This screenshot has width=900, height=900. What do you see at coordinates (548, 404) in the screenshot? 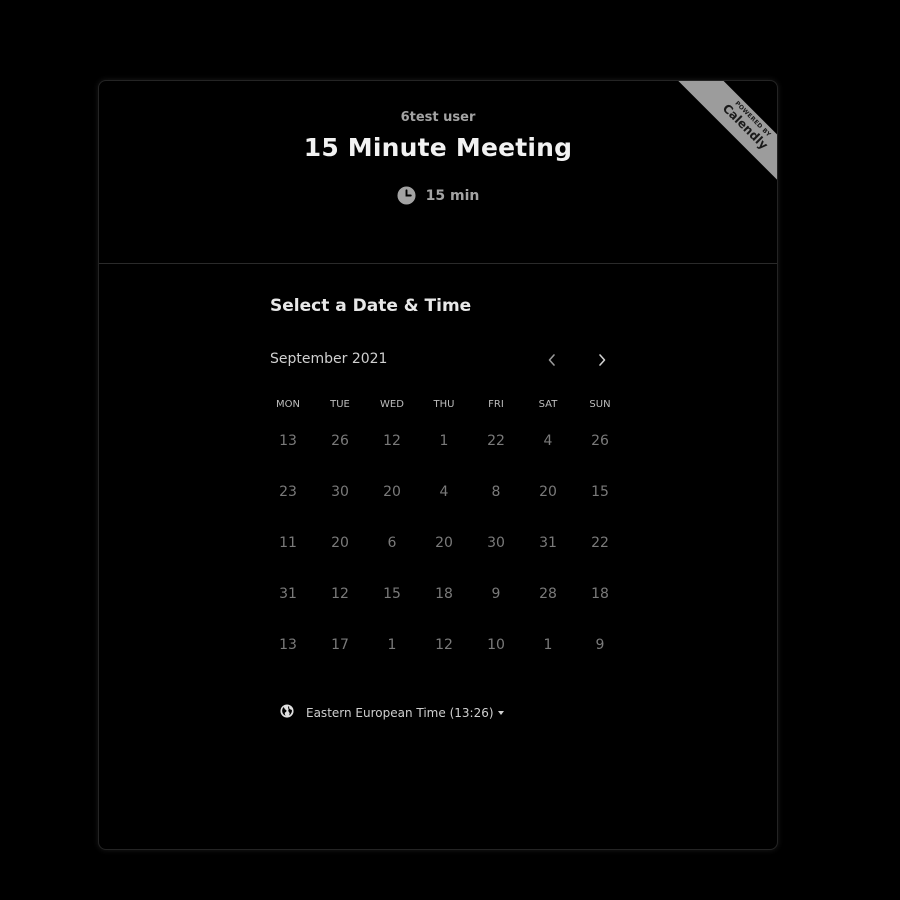
I see `weekday-label: SAT` at bounding box center [548, 404].